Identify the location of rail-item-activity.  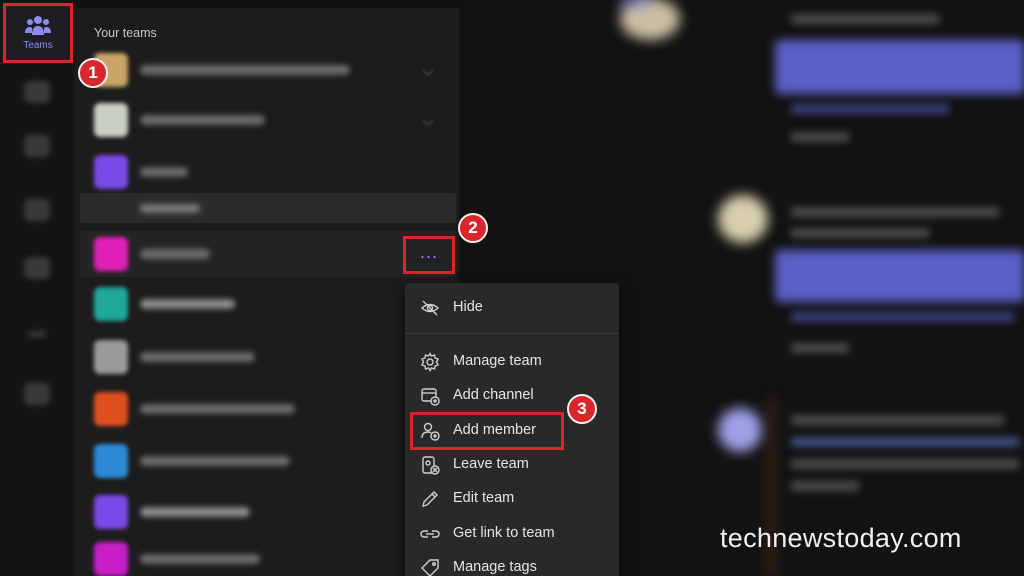
(37, 92).